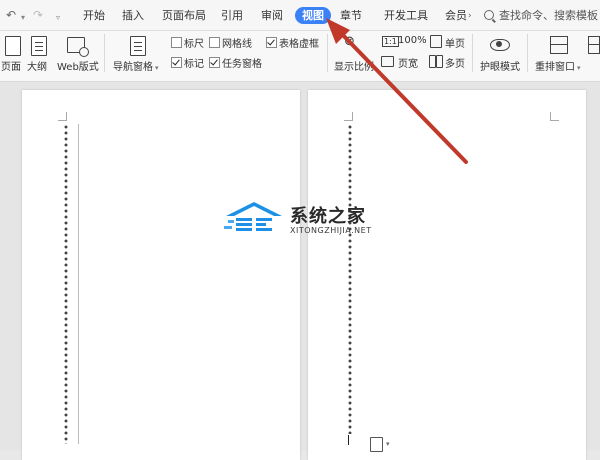  I want to click on markers-checkbox, so click(176, 62).